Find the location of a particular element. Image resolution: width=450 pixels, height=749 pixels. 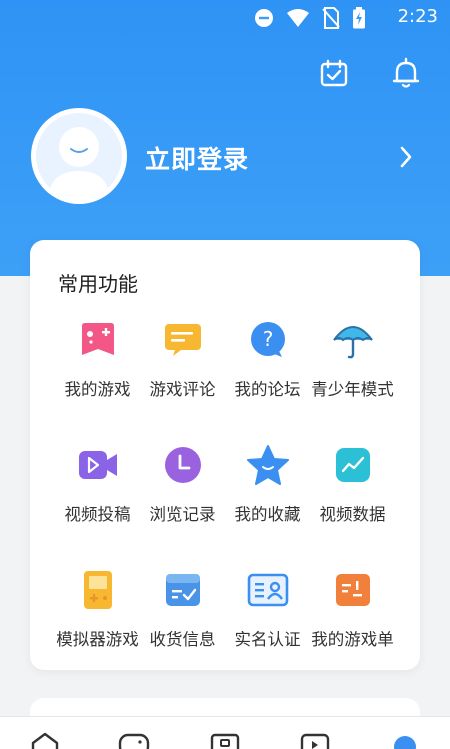

trend-chart-icon is located at coordinates (353, 465).